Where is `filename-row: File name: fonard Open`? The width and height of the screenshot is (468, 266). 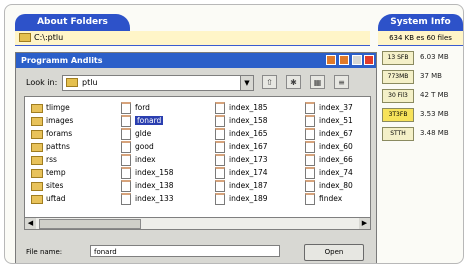
filename-row: File name: fonard Open is located at coordinates (198, 252).